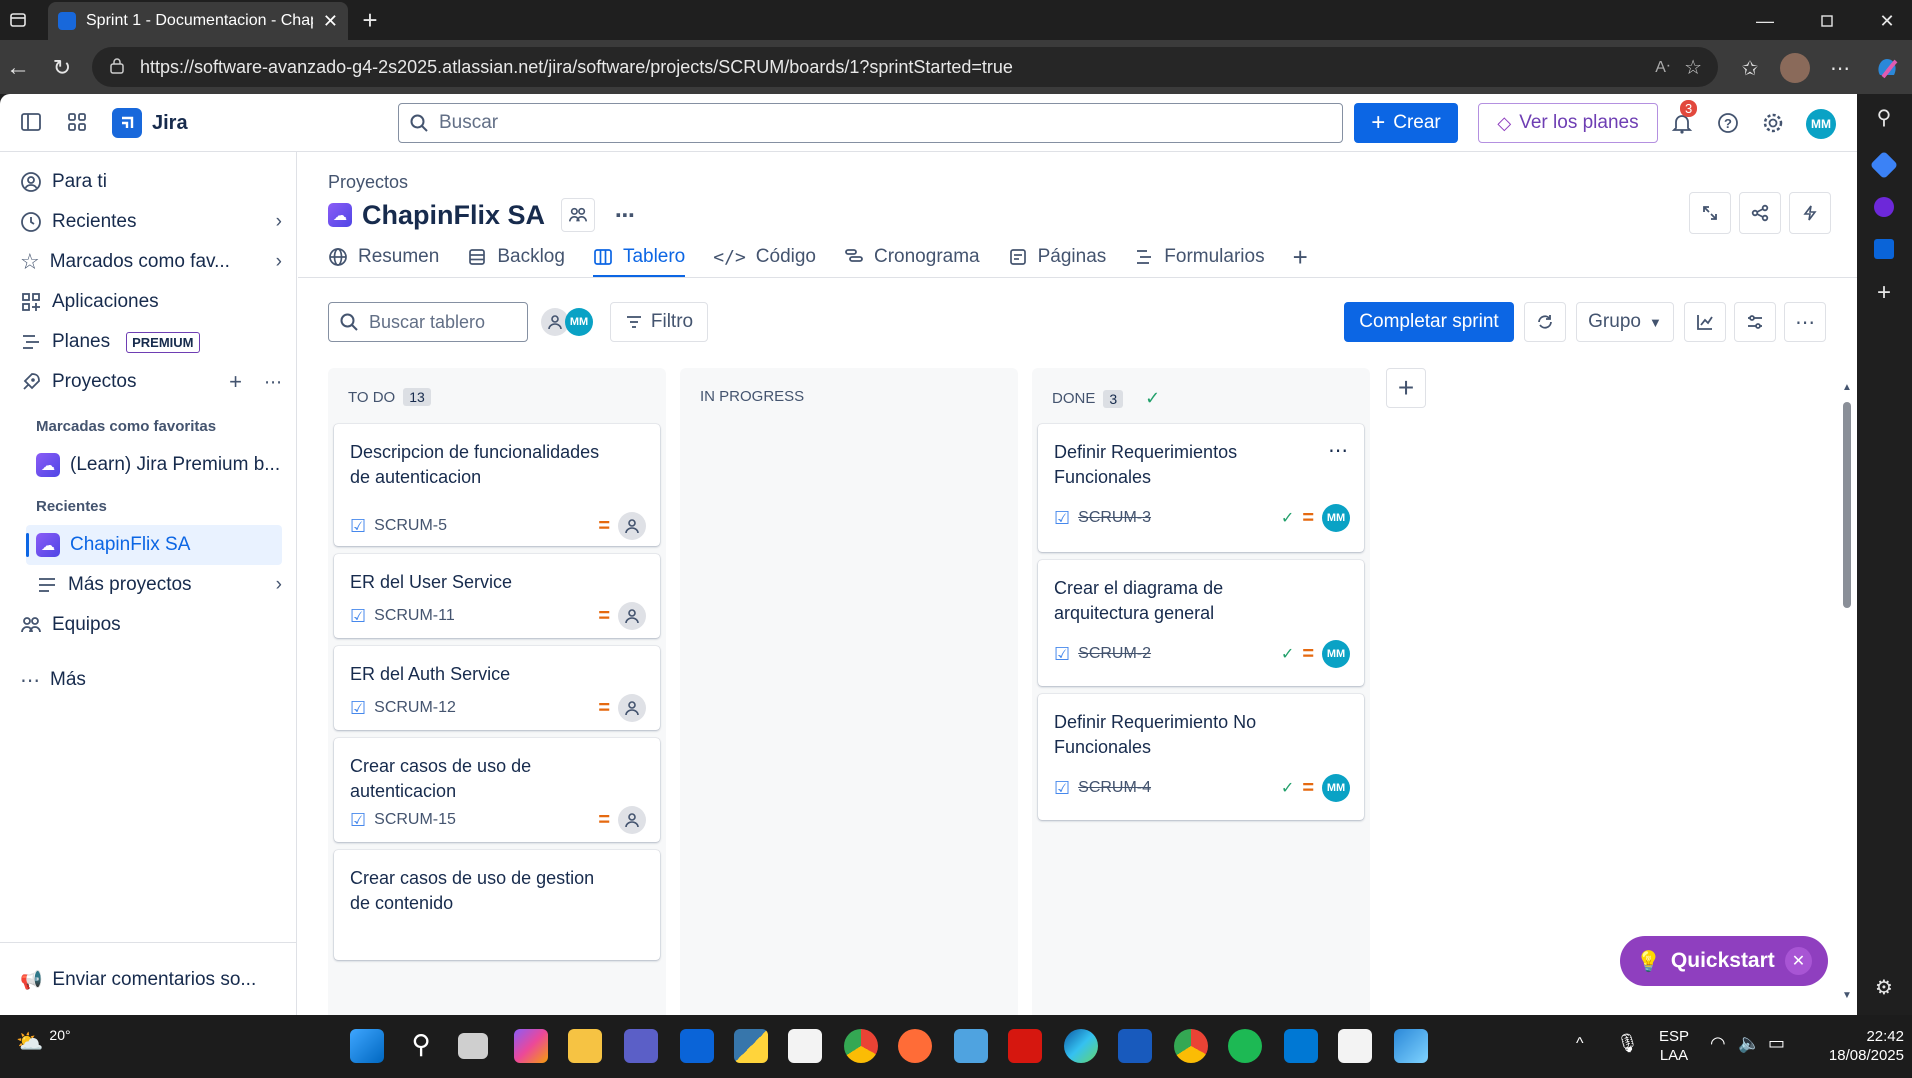 Image resolution: width=1912 pixels, height=1078 pixels. What do you see at coordinates (1798, 961) in the screenshot?
I see `close-icon: ✕` at bounding box center [1798, 961].